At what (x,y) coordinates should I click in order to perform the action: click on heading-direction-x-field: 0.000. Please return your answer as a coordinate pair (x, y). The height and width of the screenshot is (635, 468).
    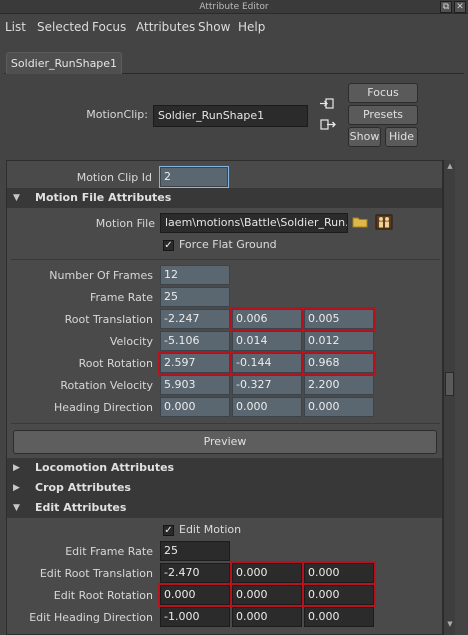
    Looking at the image, I should click on (195, 407).